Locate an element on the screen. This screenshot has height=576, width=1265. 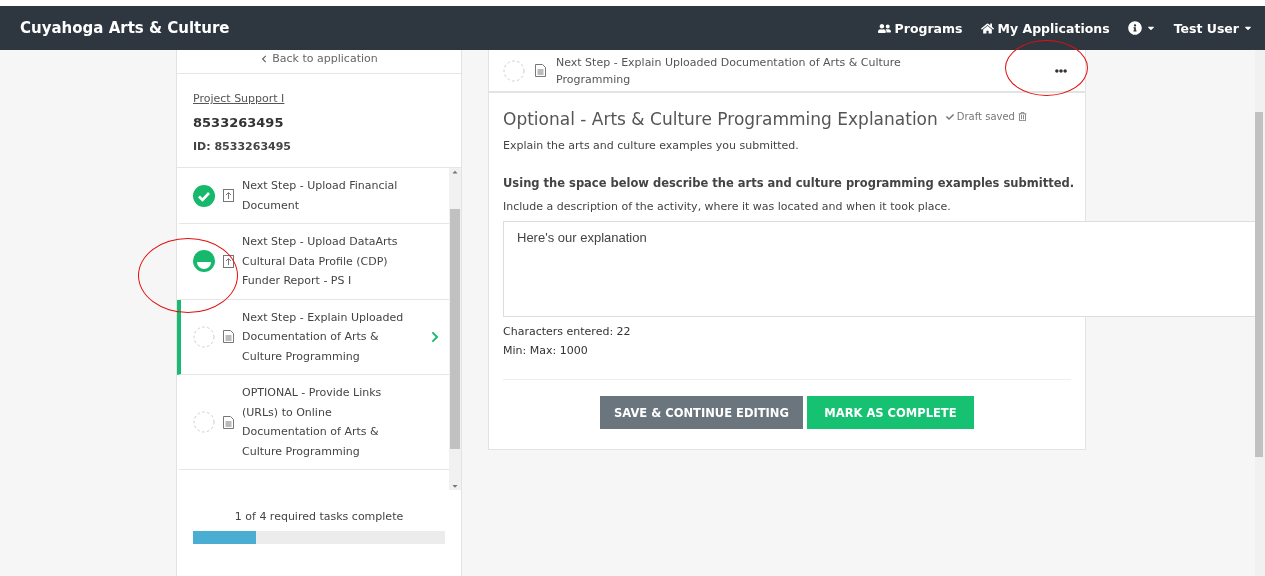
project-link: Project Support I is located at coordinates (319, 98).